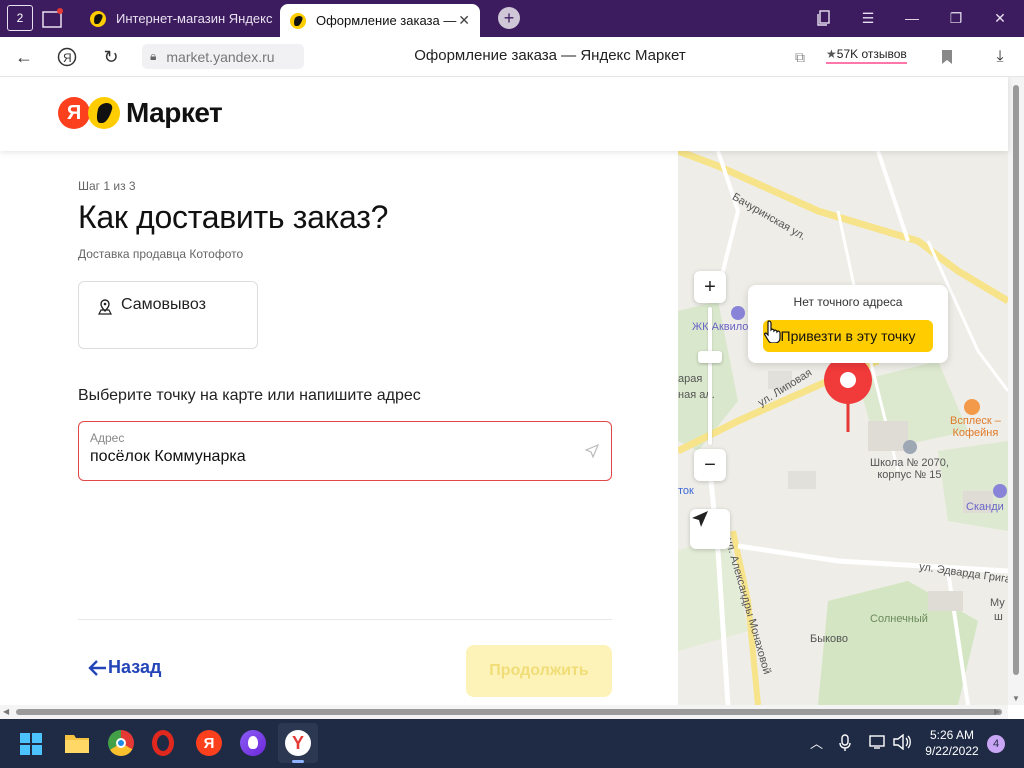 Image resolution: width=1024 pixels, height=768 pixels. Describe the element at coordinates (829, 639) in the screenshot. I see `map-label: Быково` at that location.